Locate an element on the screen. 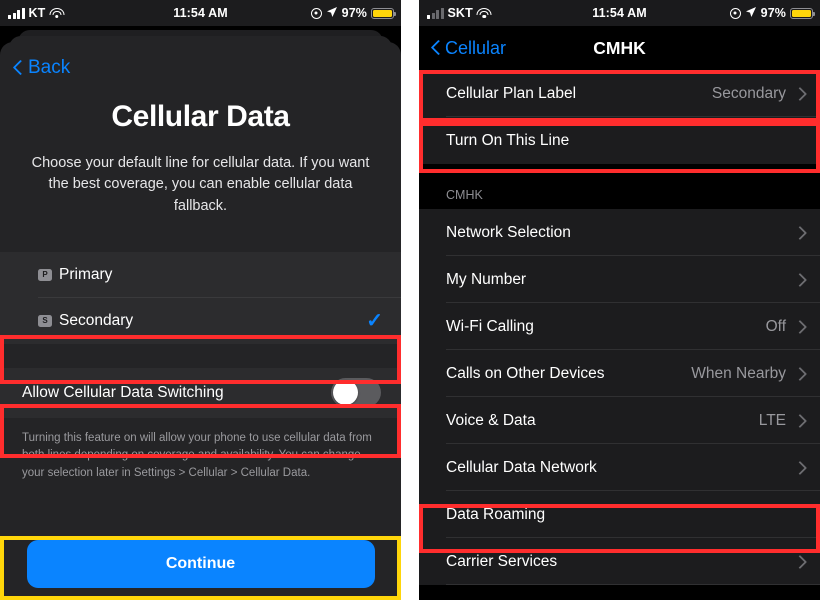 The image size is (820, 600). allow-cellular-data-switching-row: Allow Cellular Data Switching is located at coordinates (200, 392).